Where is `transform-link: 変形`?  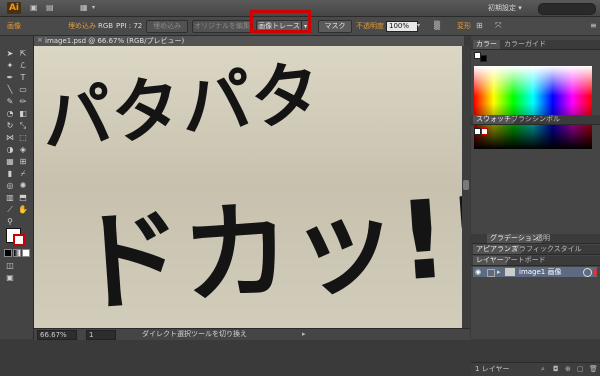 transform-link: 変形 is located at coordinates (464, 26).